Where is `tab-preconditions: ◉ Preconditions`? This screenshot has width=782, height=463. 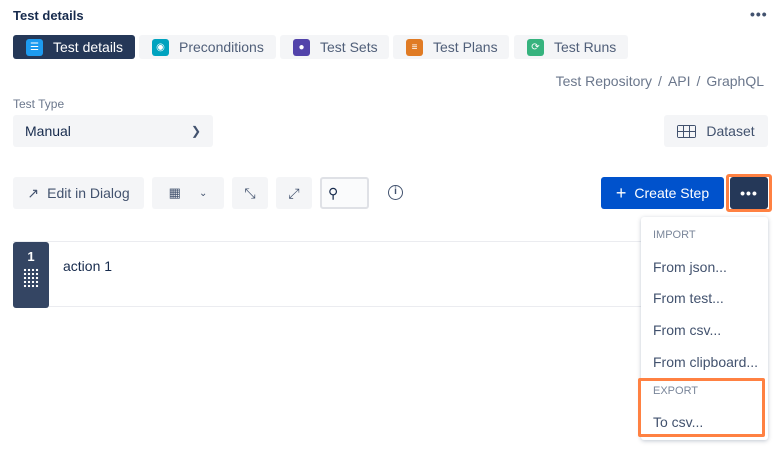 tab-preconditions: ◉ Preconditions is located at coordinates (207, 47).